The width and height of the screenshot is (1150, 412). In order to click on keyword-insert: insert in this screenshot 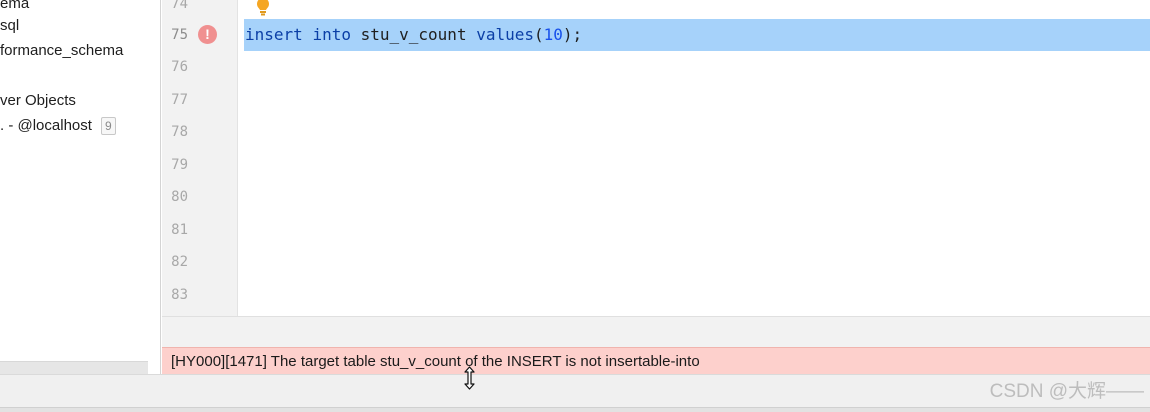, I will do `click(274, 34)`.